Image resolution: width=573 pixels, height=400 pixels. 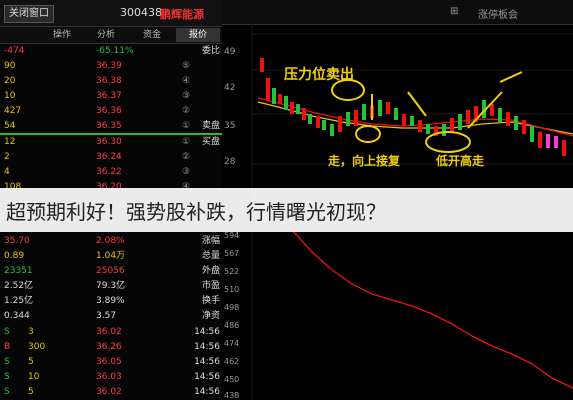 What do you see at coordinates (186, 157) in the screenshot?
I see `bid-index-icon: ②` at bounding box center [186, 157].